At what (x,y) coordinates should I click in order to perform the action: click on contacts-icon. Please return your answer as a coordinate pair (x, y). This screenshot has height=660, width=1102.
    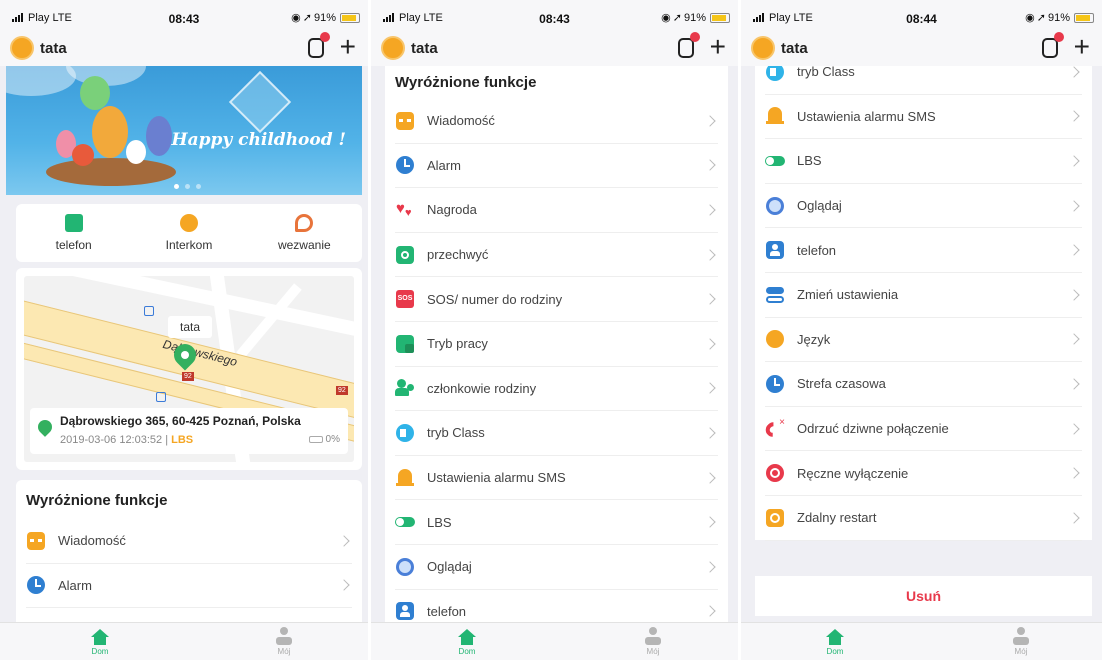
    Looking at the image, I should click on (405, 611).